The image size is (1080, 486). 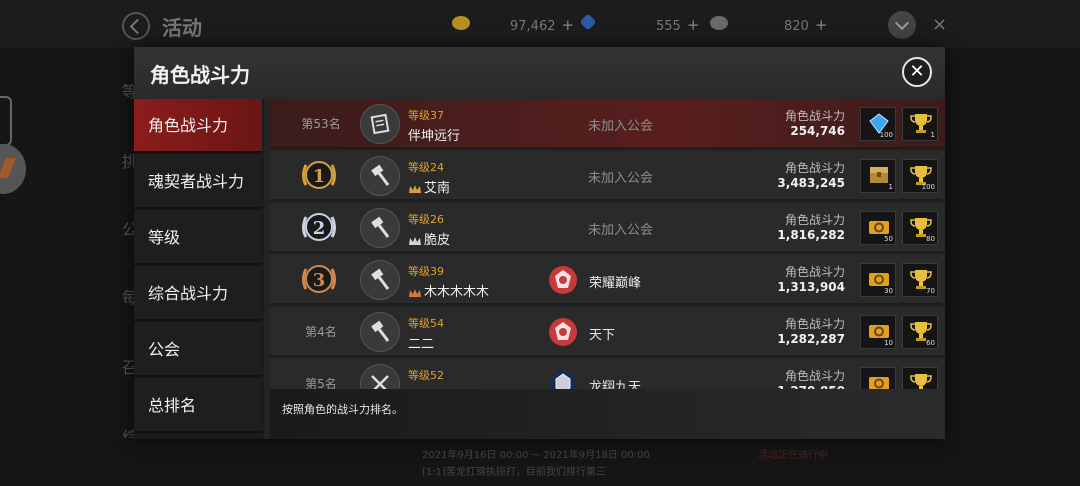 What do you see at coordinates (457, 292) in the screenshot?
I see `player-name: 木木木木木` at bounding box center [457, 292].